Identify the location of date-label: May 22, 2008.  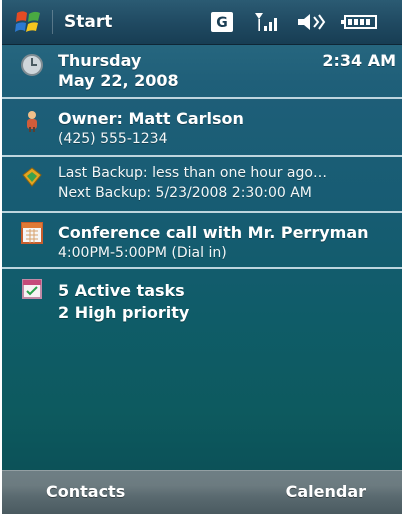
(118, 80).